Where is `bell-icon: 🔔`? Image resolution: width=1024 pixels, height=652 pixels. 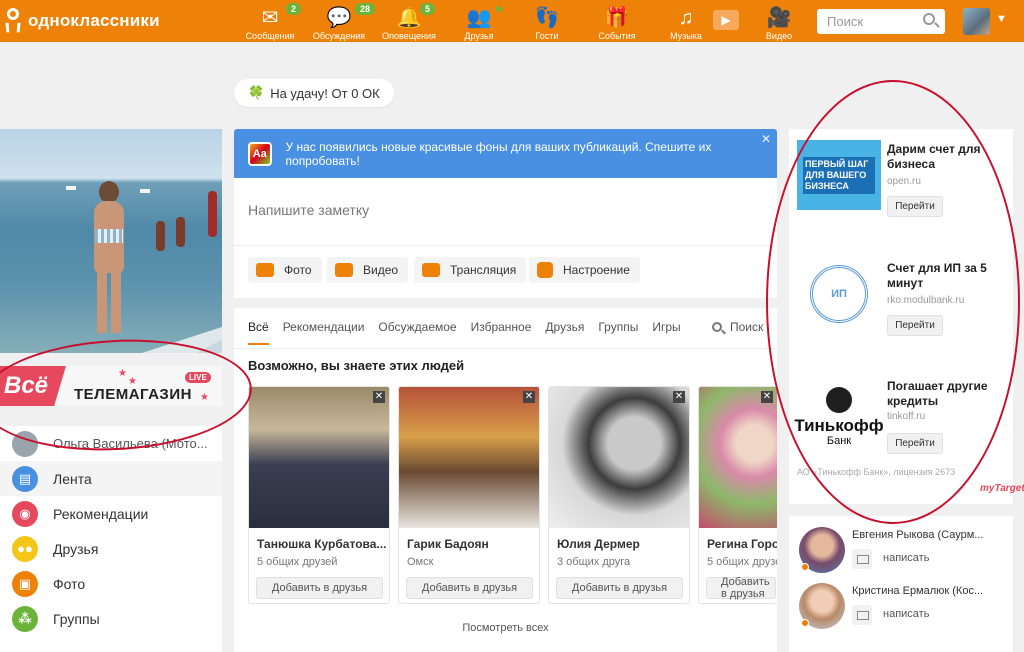 bell-icon: 🔔 is located at coordinates (409, 18).